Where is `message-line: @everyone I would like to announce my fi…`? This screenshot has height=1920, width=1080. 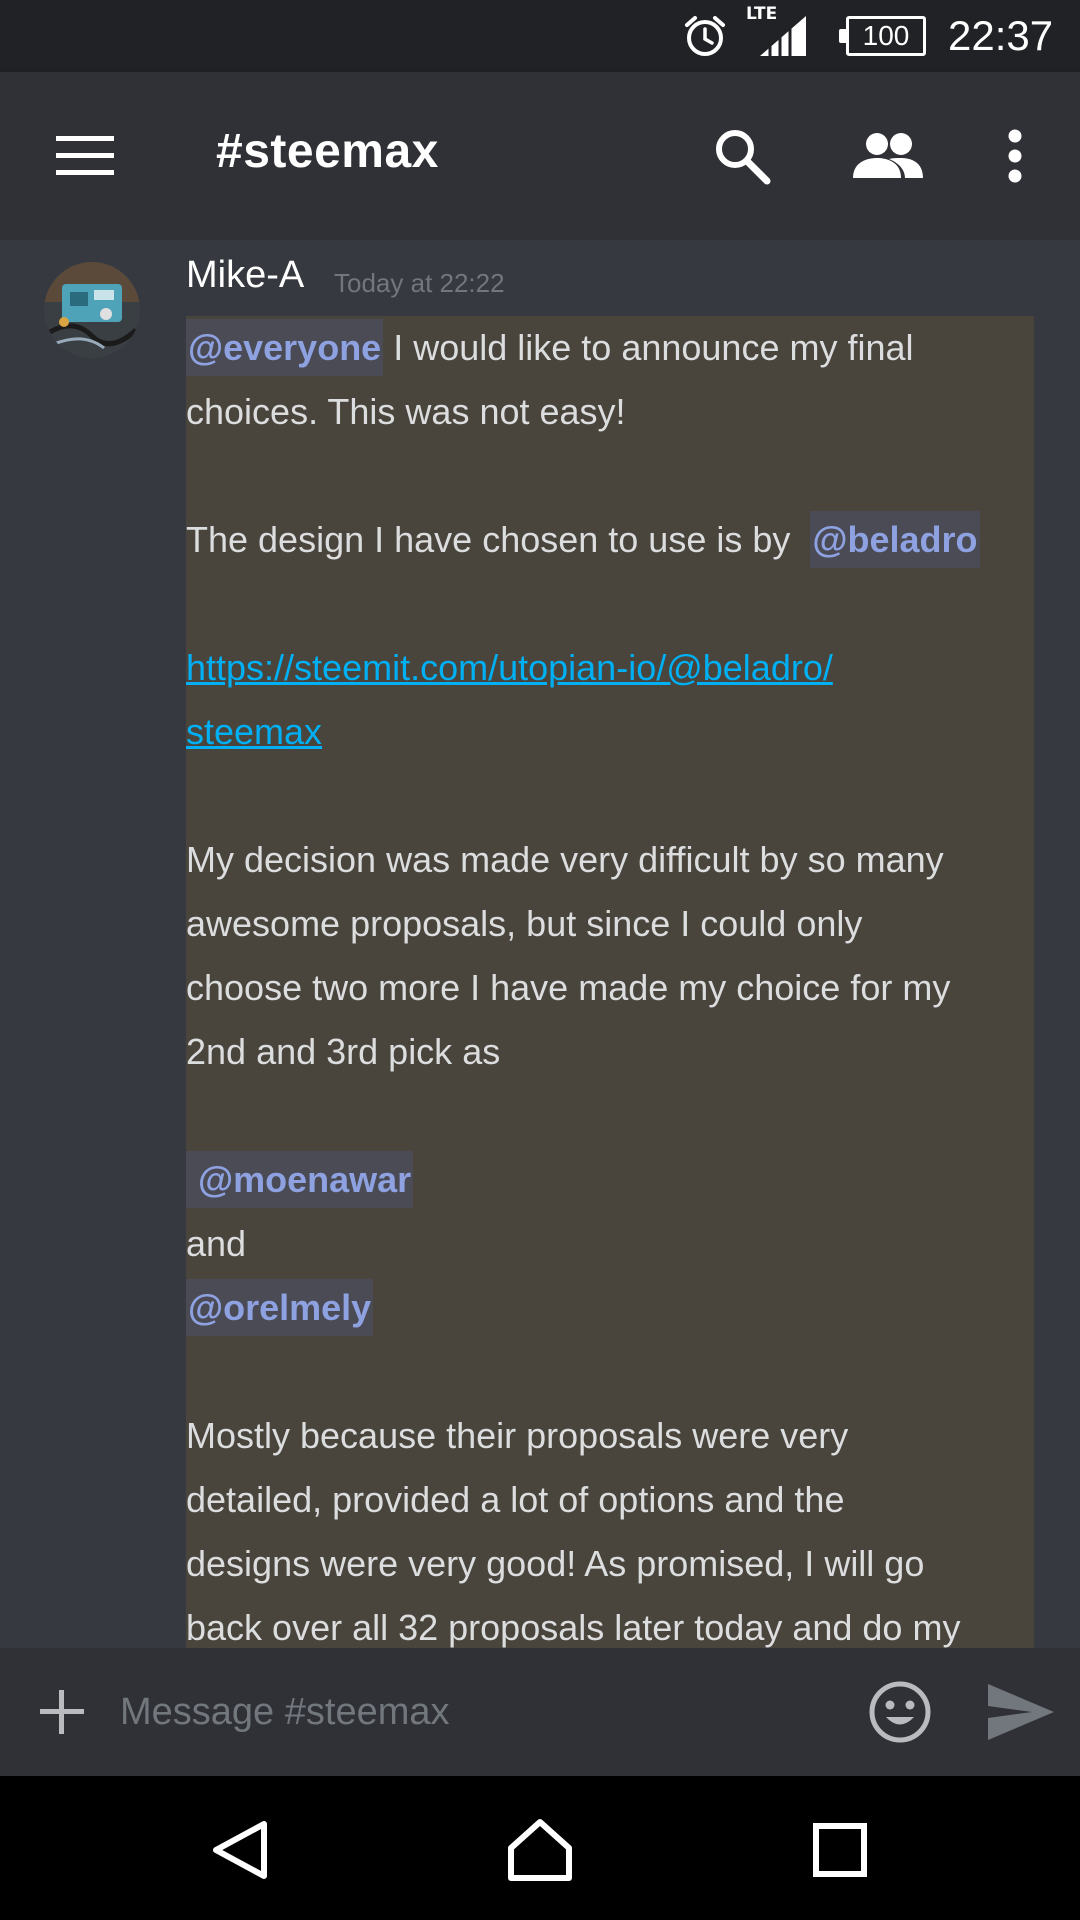 message-line: @everyone I would like to announce my fi… is located at coordinates (610, 348).